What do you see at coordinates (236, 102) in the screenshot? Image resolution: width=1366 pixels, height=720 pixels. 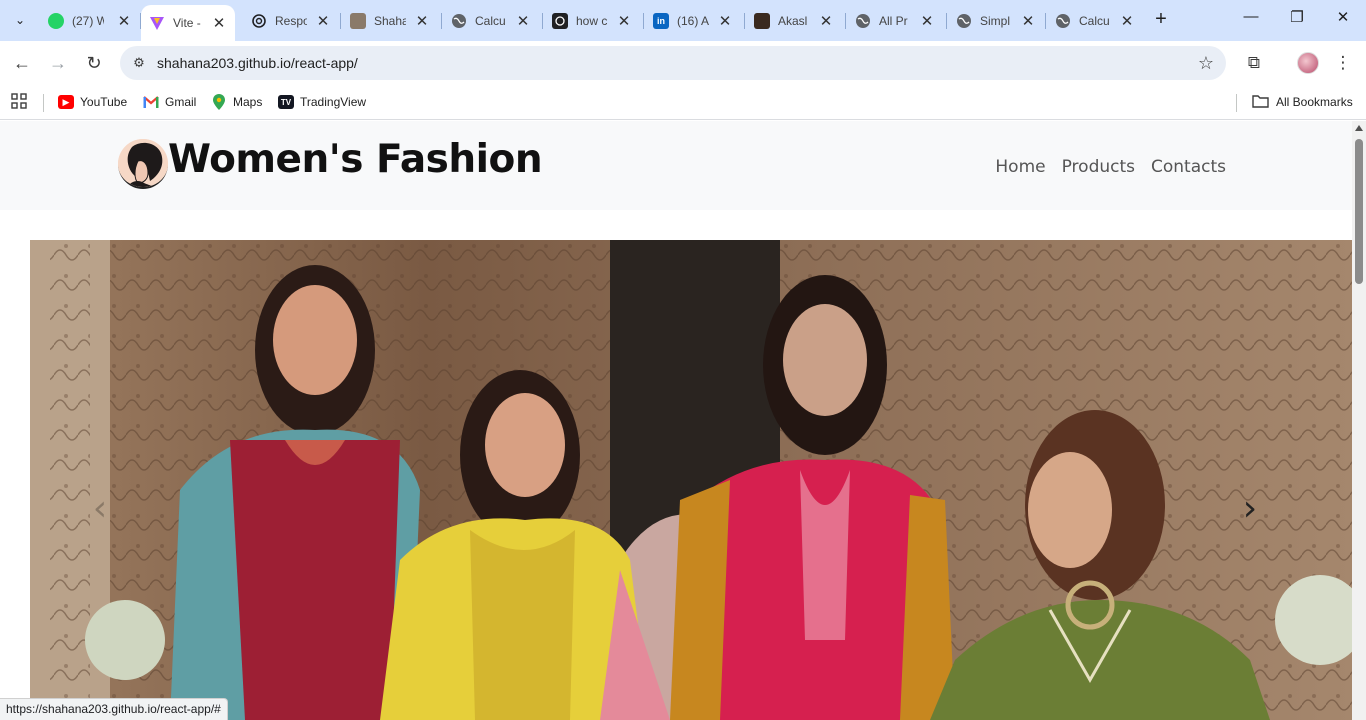 I see `bookmark-maps: Maps` at bounding box center [236, 102].